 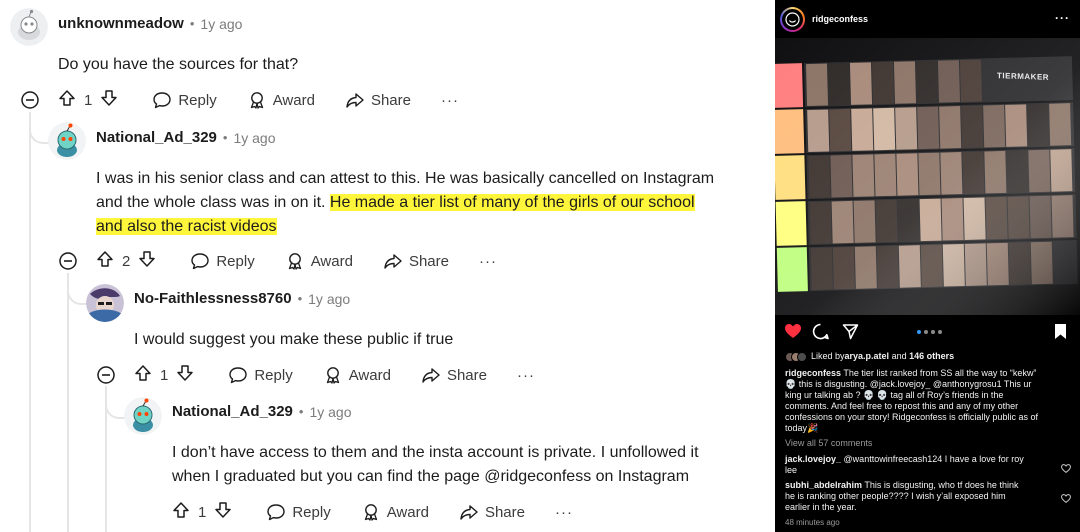 I want to click on comment-author: No-Faithlessness8760, so click(x=213, y=298).